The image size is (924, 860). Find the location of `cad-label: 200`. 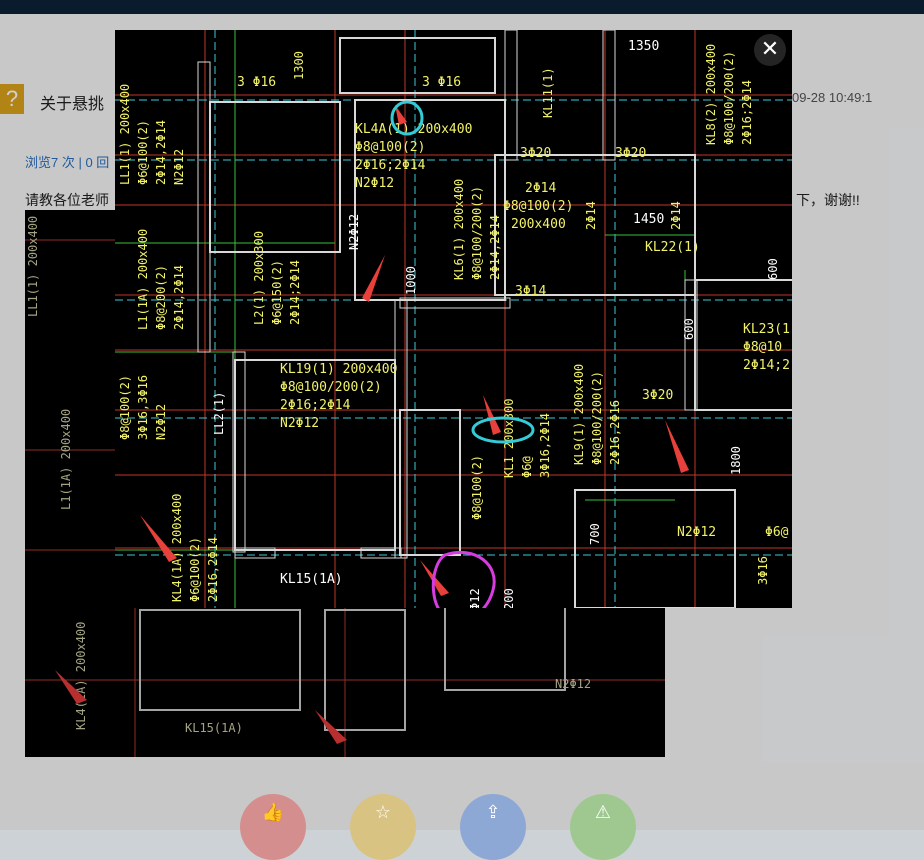

cad-label: 200 is located at coordinates (509, 598).